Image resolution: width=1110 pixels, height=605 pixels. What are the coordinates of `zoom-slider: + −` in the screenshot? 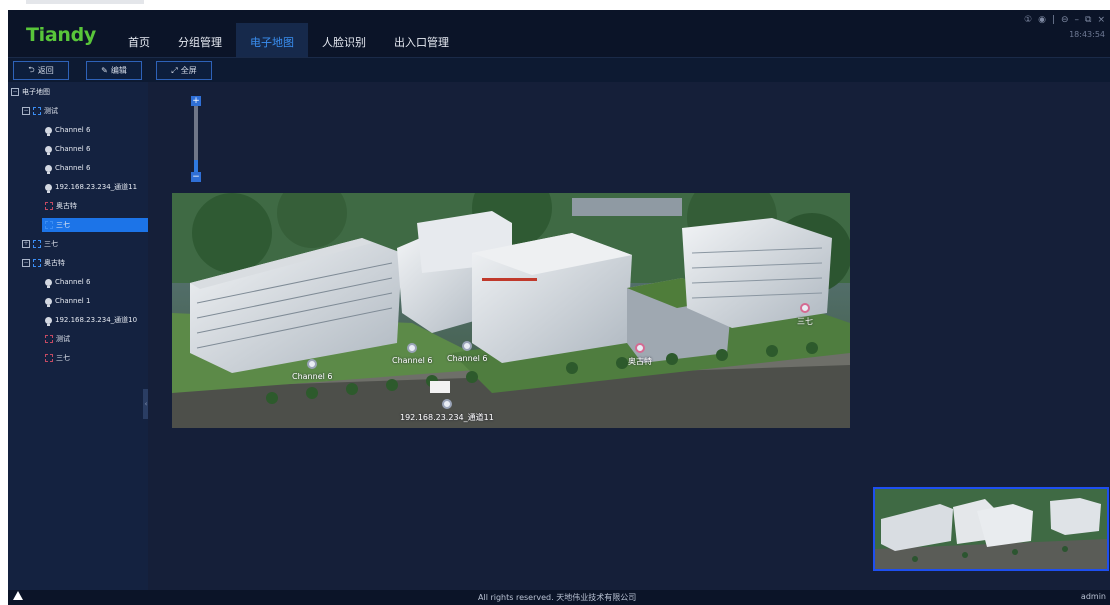 It's located at (196, 139).